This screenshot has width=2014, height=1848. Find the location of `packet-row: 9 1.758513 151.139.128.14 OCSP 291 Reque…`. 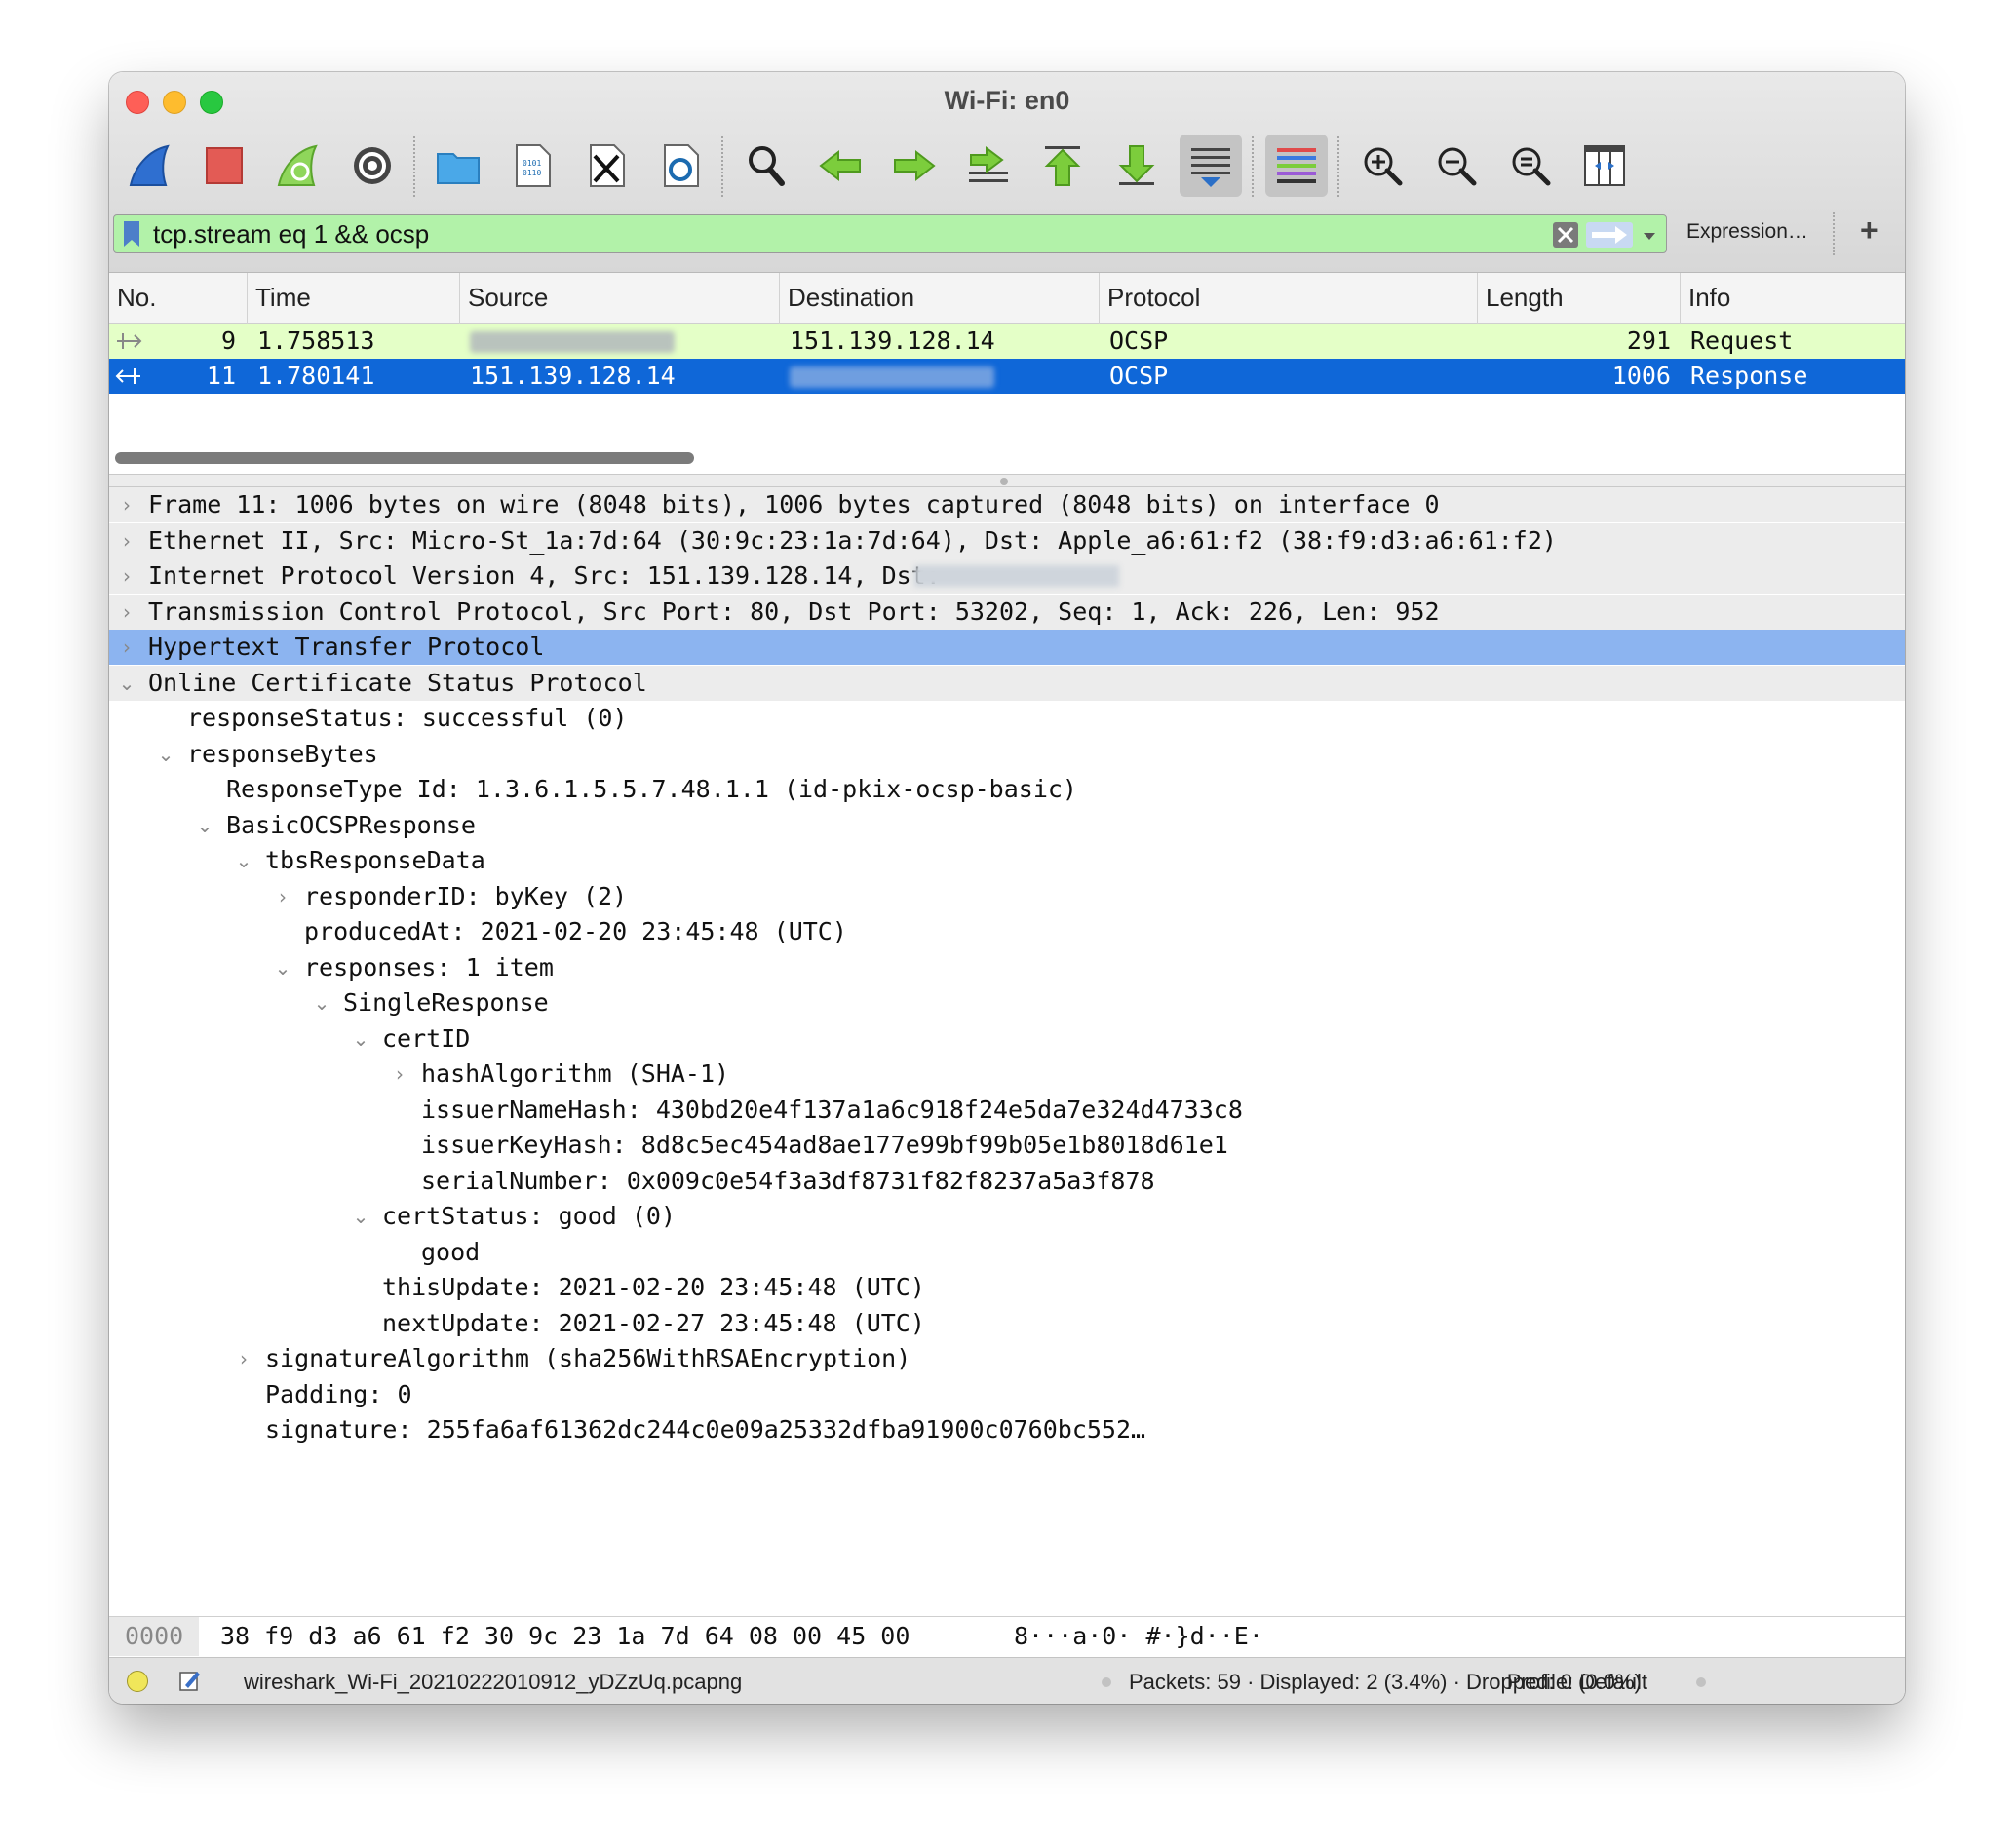

packet-row: 9 1.758513 151.139.128.14 OCSP 291 Reque… is located at coordinates (1007, 341).